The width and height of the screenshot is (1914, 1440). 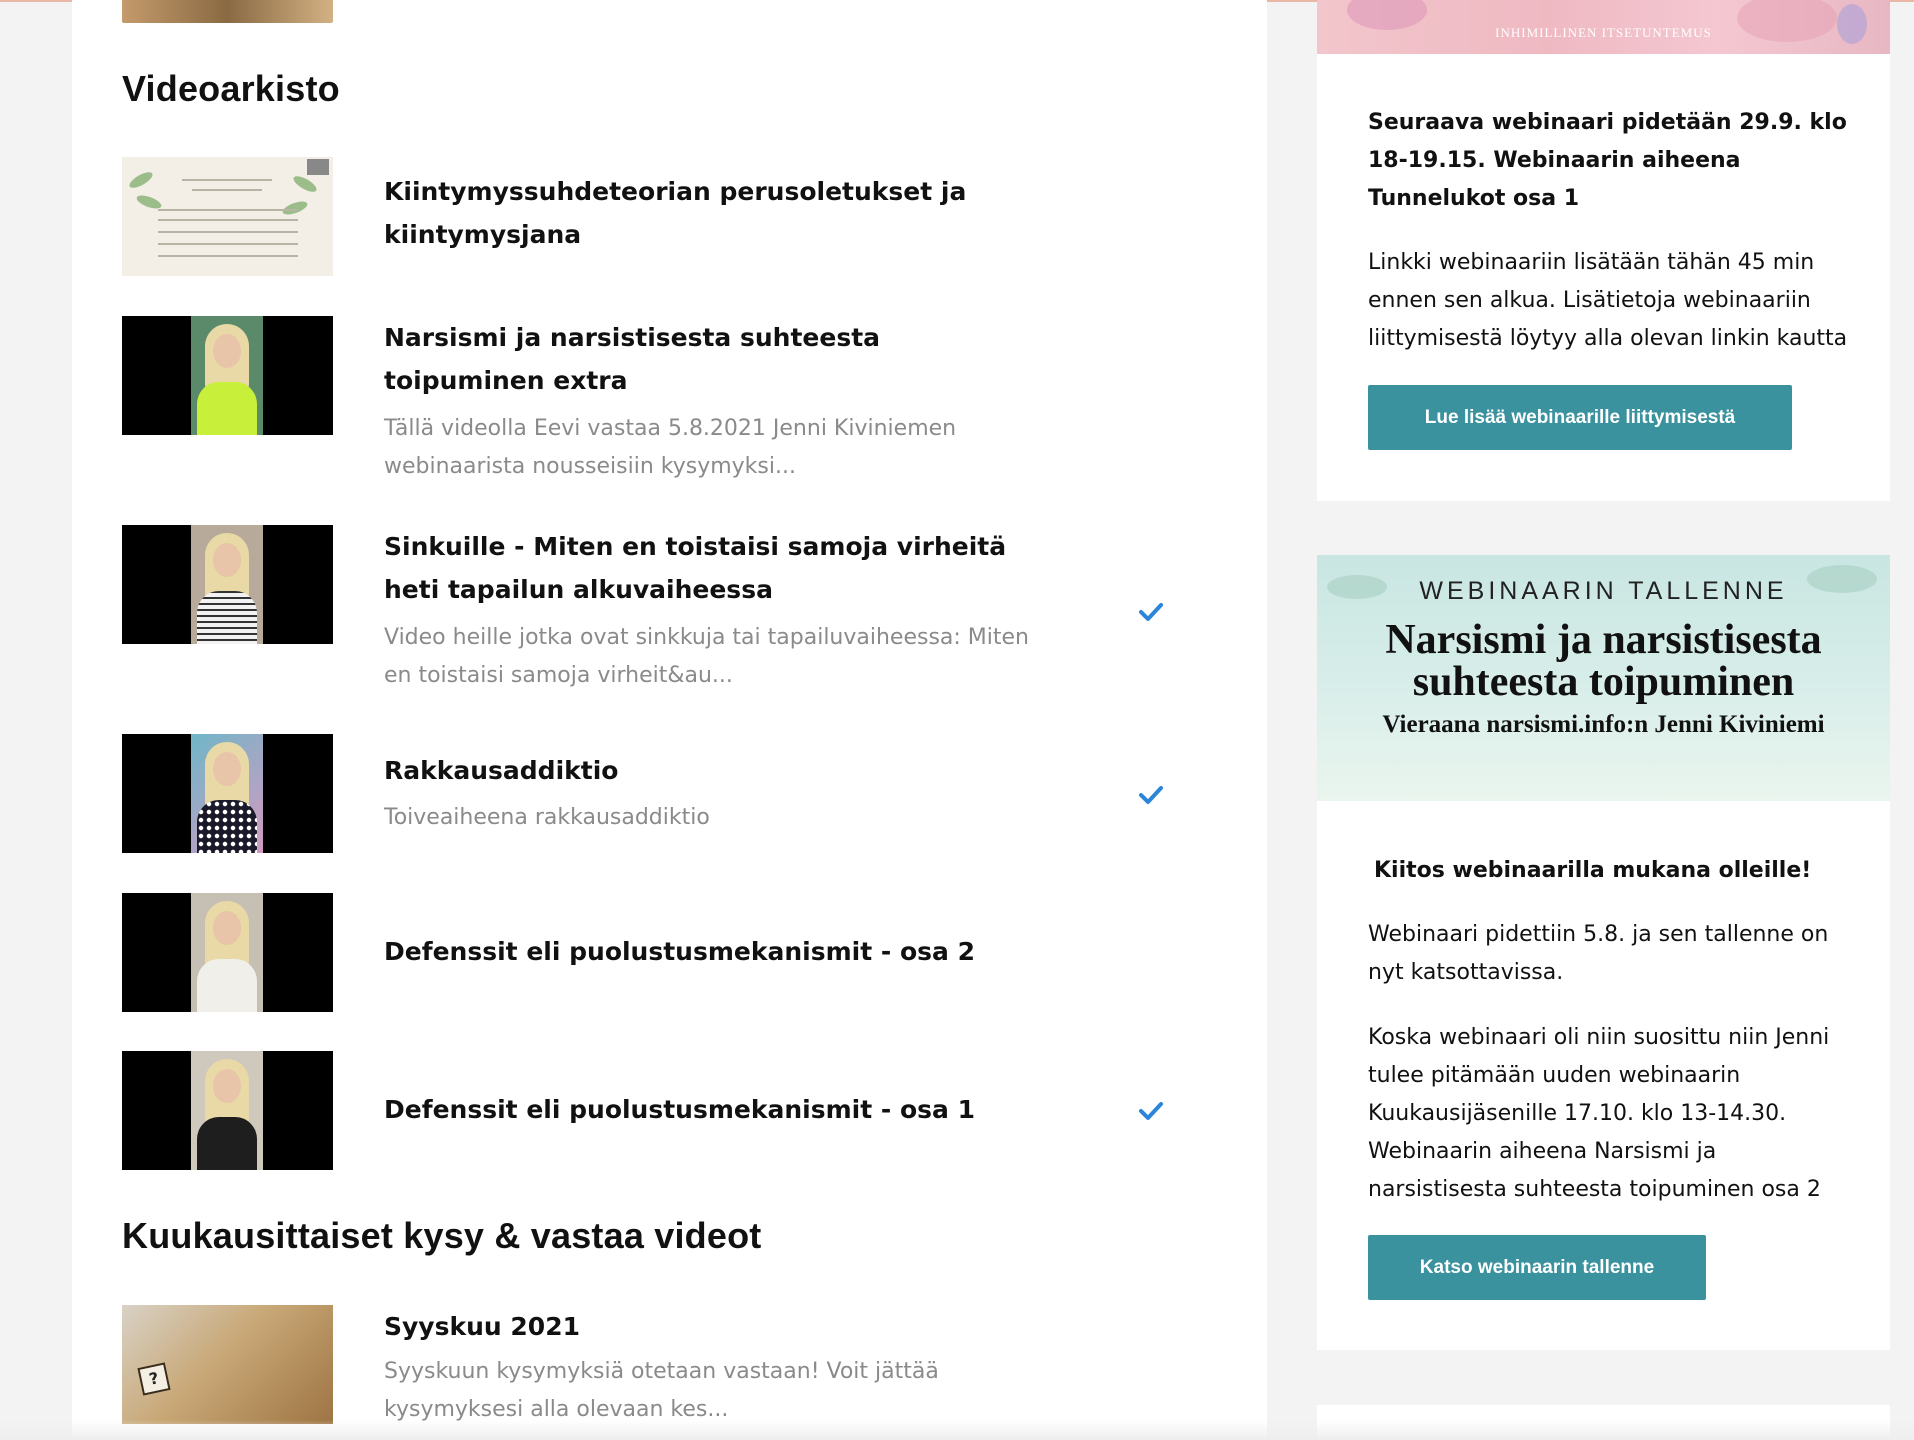 I want to click on recording-kicker: WEBINAARIN TALLENNE, so click(x=1603, y=591).